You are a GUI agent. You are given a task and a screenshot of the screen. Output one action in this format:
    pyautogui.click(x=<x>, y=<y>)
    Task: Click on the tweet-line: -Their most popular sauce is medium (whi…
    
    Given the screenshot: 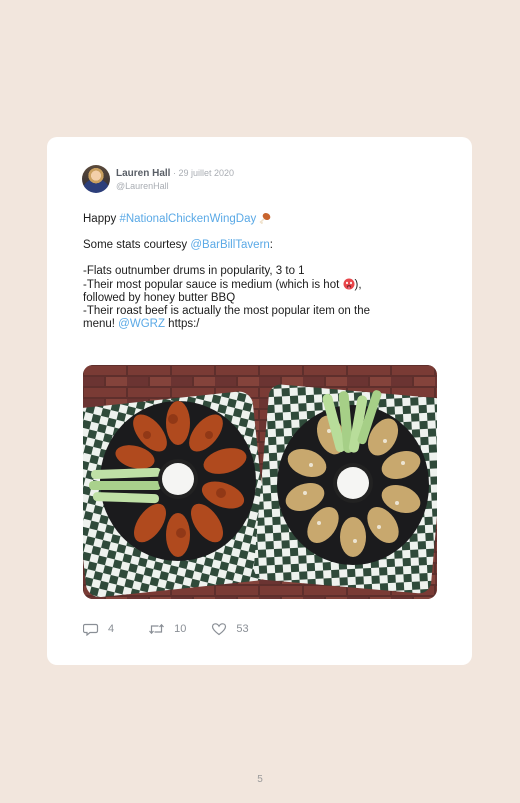 What is the action you would take?
    pyautogui.click(x=255, y=285)
    